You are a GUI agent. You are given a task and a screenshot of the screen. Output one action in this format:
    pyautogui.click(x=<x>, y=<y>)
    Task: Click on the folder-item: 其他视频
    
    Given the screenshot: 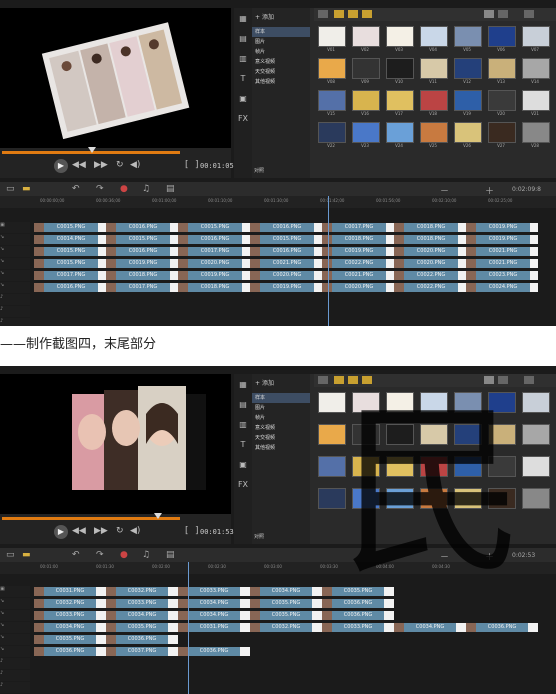 What is the action you would take?
    pyautogui.click(x=281, y=448)
    